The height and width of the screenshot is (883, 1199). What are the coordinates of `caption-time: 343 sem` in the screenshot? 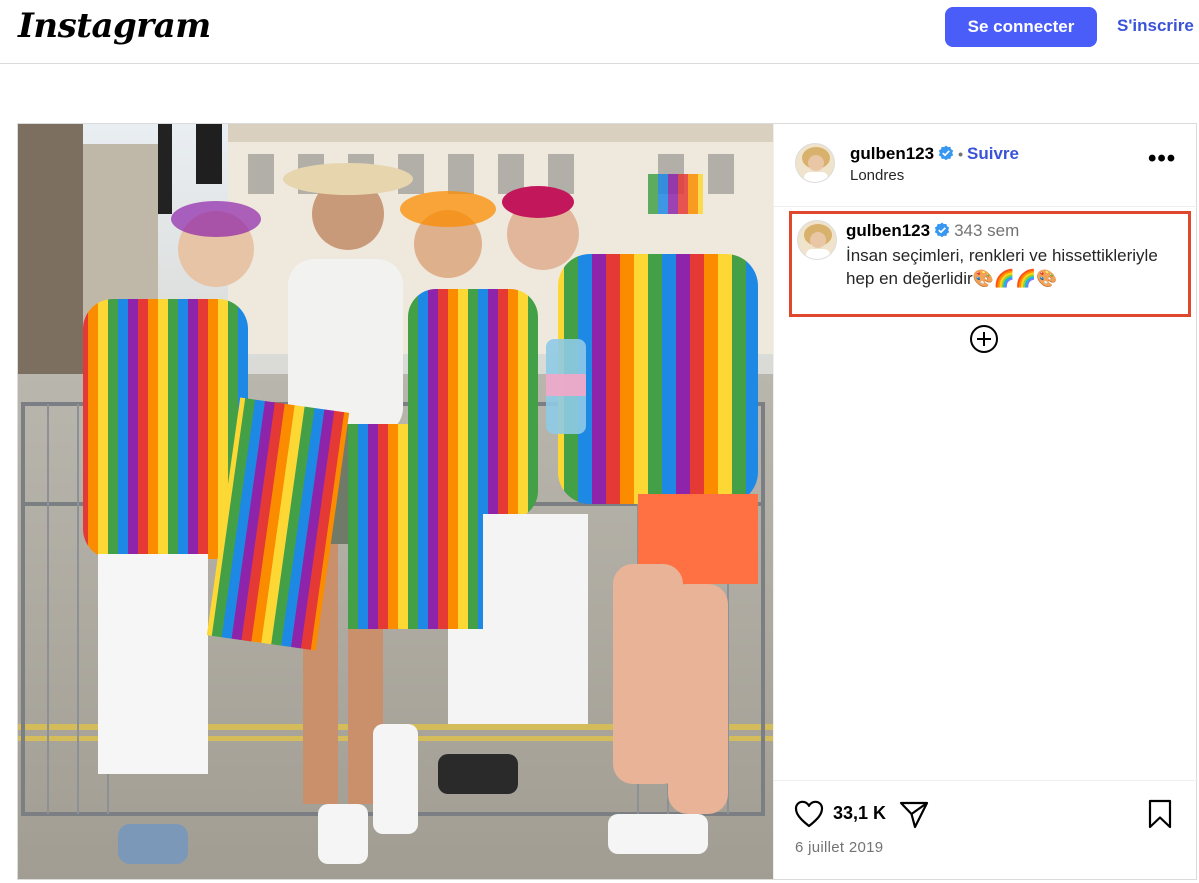 It's located at (986, 230).